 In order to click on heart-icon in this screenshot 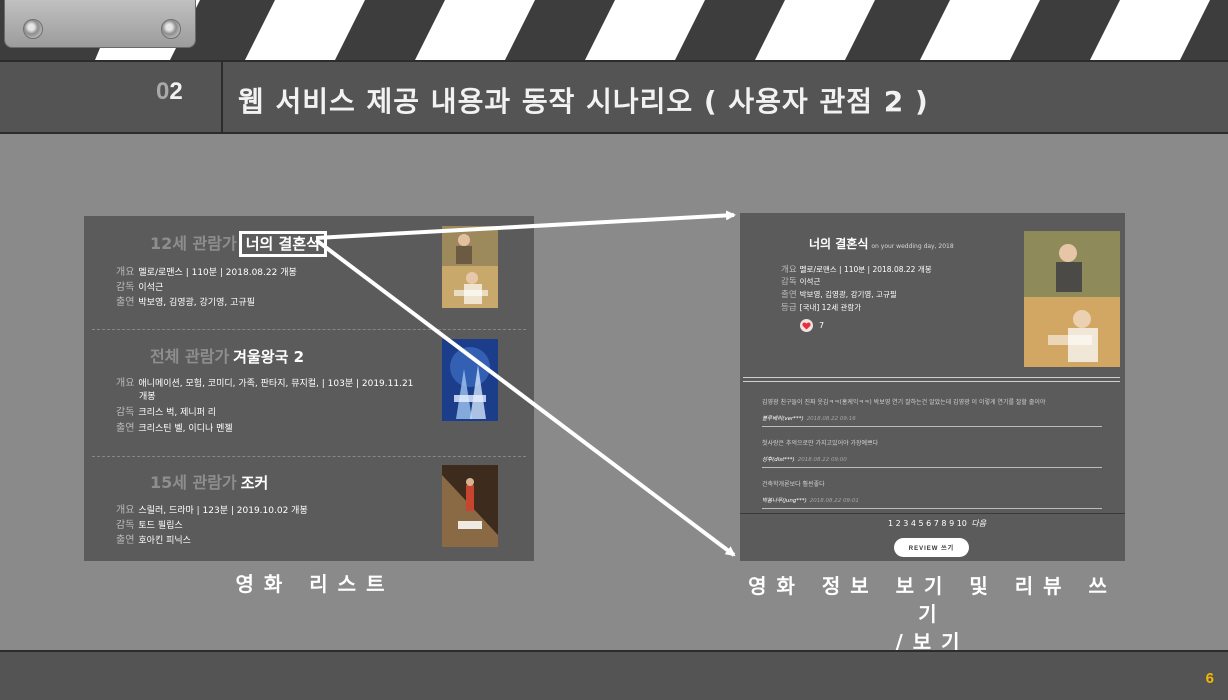, I will do `click(806, 326)`.